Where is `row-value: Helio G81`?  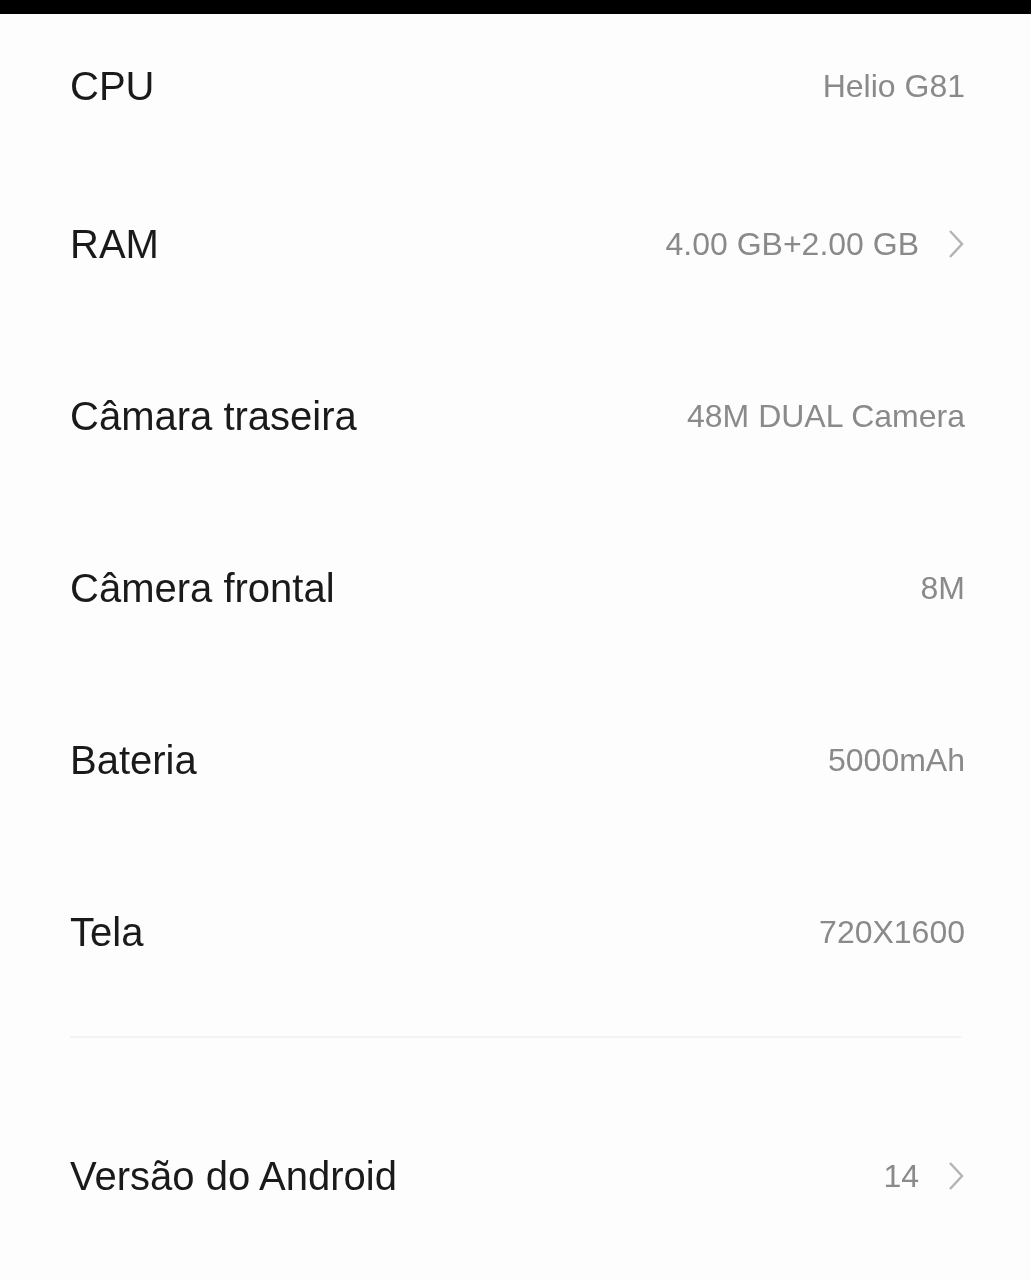 row-value: Helio G81 is located at coordinates (893, 86).